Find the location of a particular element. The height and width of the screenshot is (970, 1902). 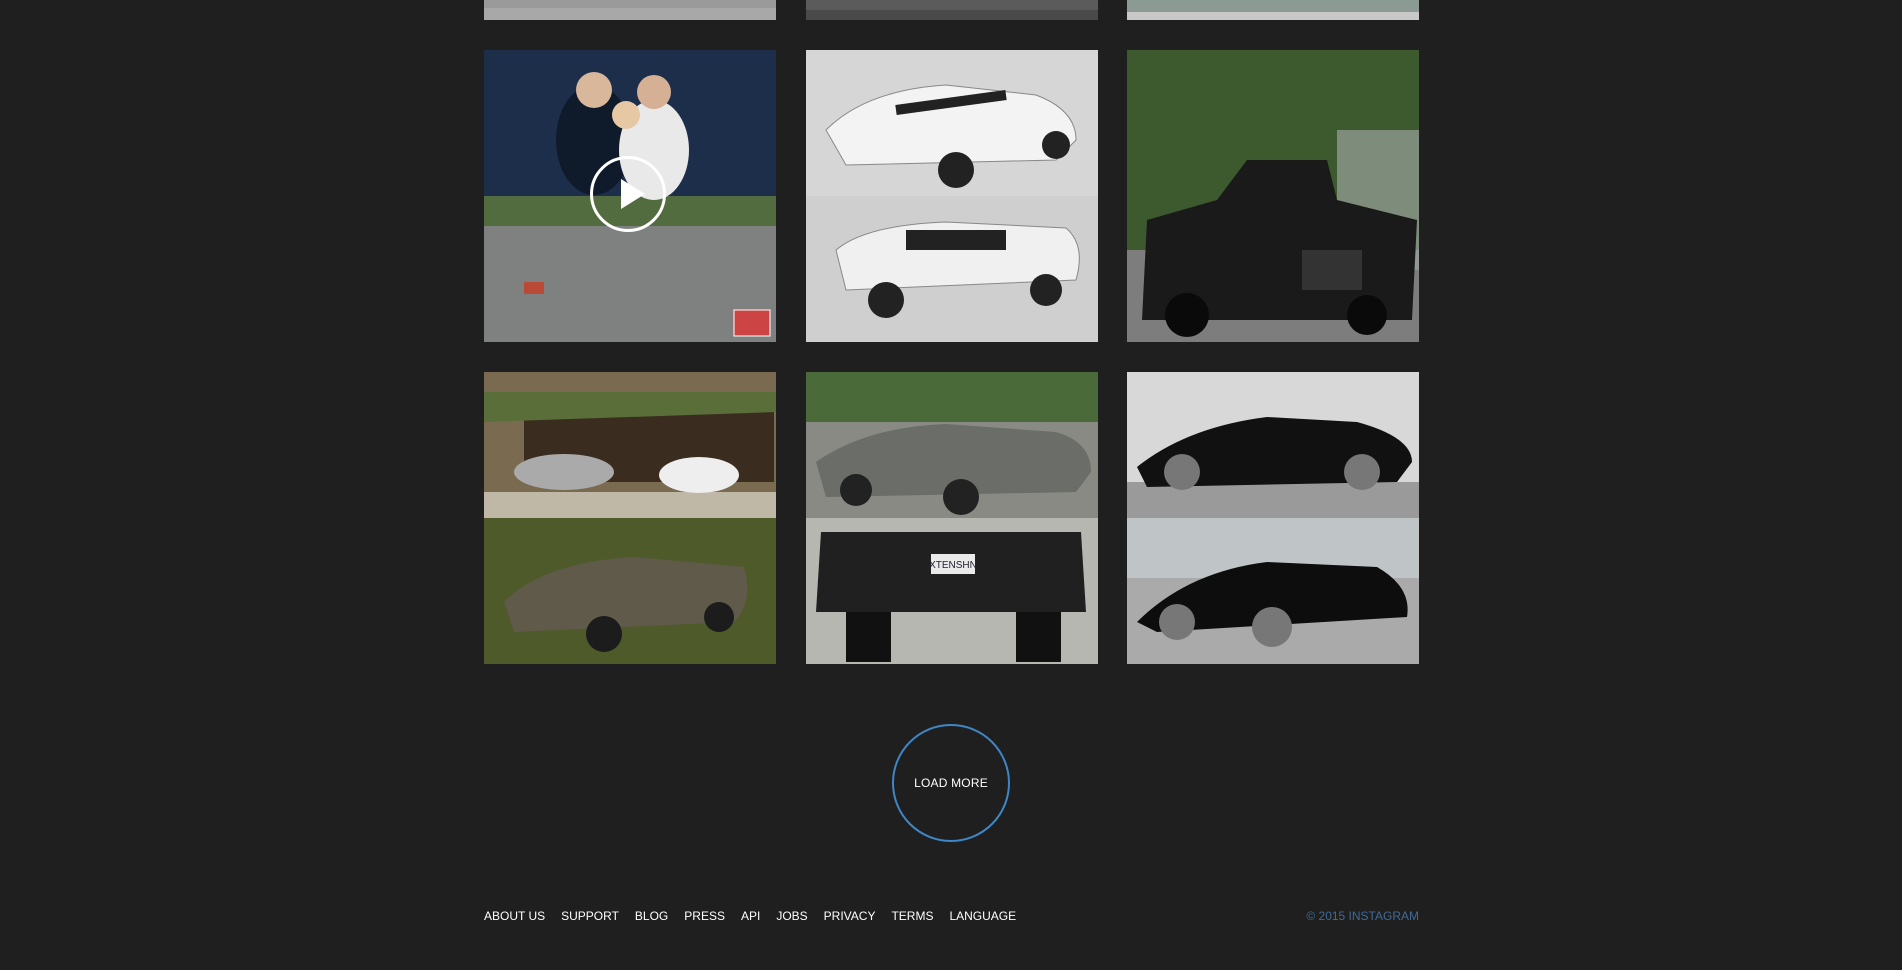

footer-link-jobs: JOBS is located at coordinates (791, 916).